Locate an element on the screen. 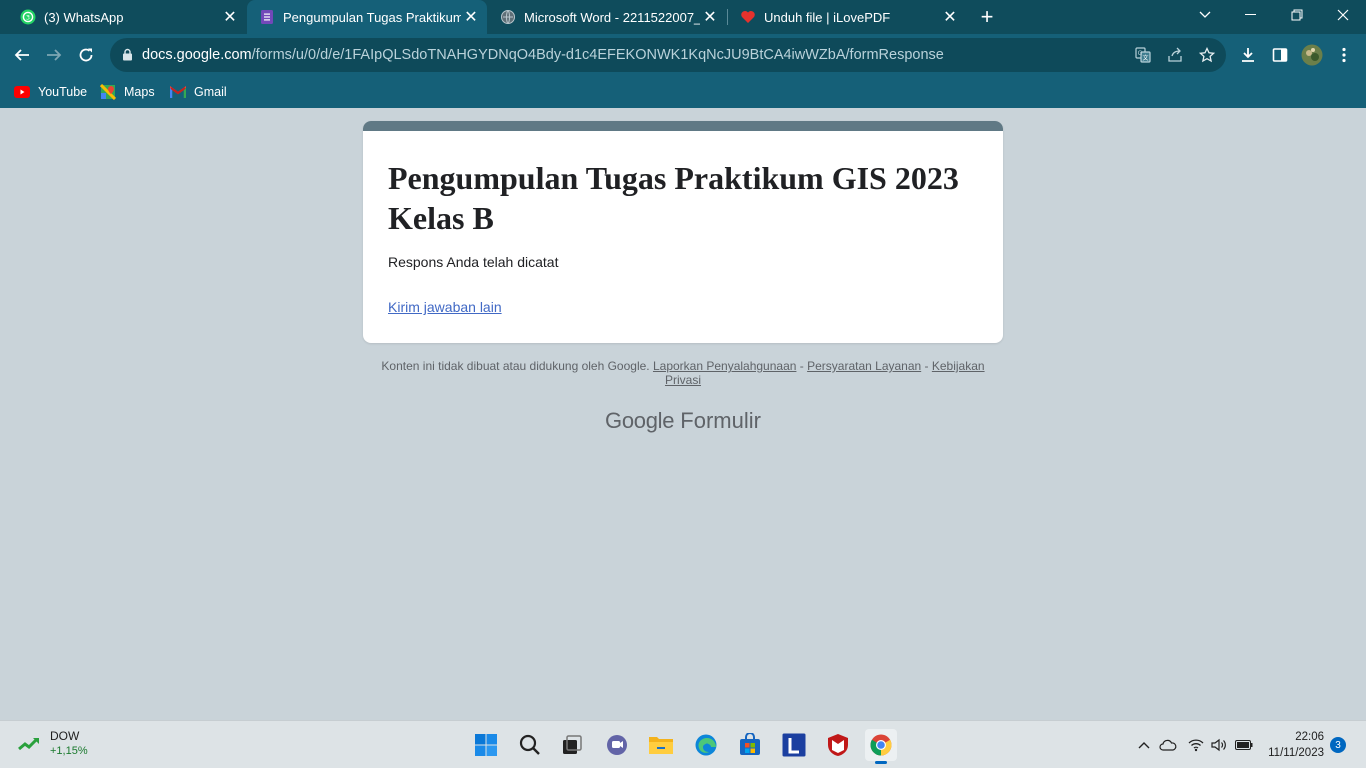 The height and width of the screenshot is (768, 1366). svg-text: G is located at coordinates (1140, 53).